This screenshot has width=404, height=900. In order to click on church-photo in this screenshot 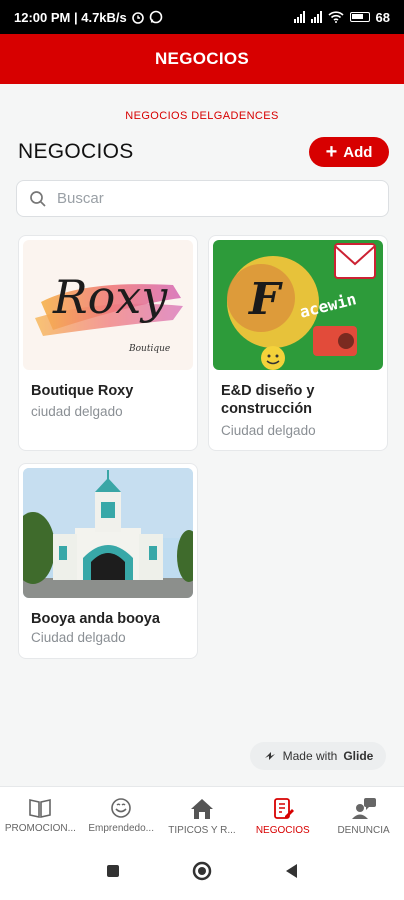, I will do `click(108, 533)`.